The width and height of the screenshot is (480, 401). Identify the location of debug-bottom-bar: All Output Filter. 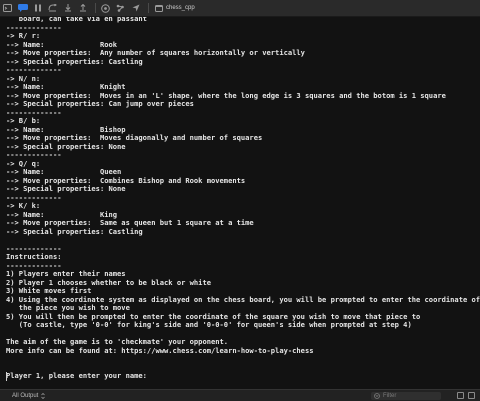
(240, 395).